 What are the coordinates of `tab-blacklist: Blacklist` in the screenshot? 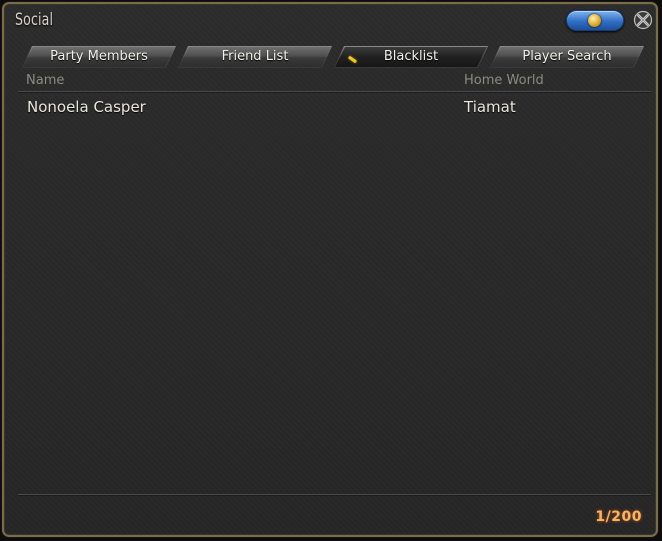 It's located at (411, 57).